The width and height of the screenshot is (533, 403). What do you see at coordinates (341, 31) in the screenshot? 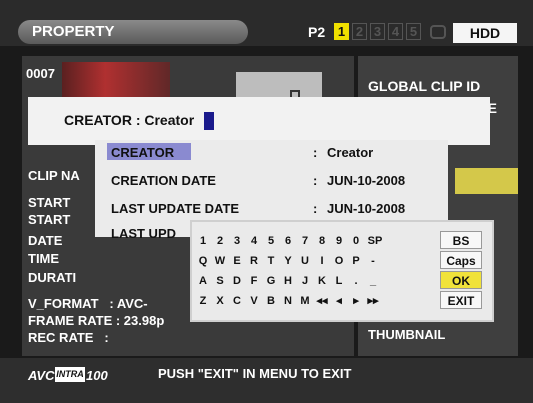
I see `slot-1-indicator: 1` at bounding box center [341, 31].